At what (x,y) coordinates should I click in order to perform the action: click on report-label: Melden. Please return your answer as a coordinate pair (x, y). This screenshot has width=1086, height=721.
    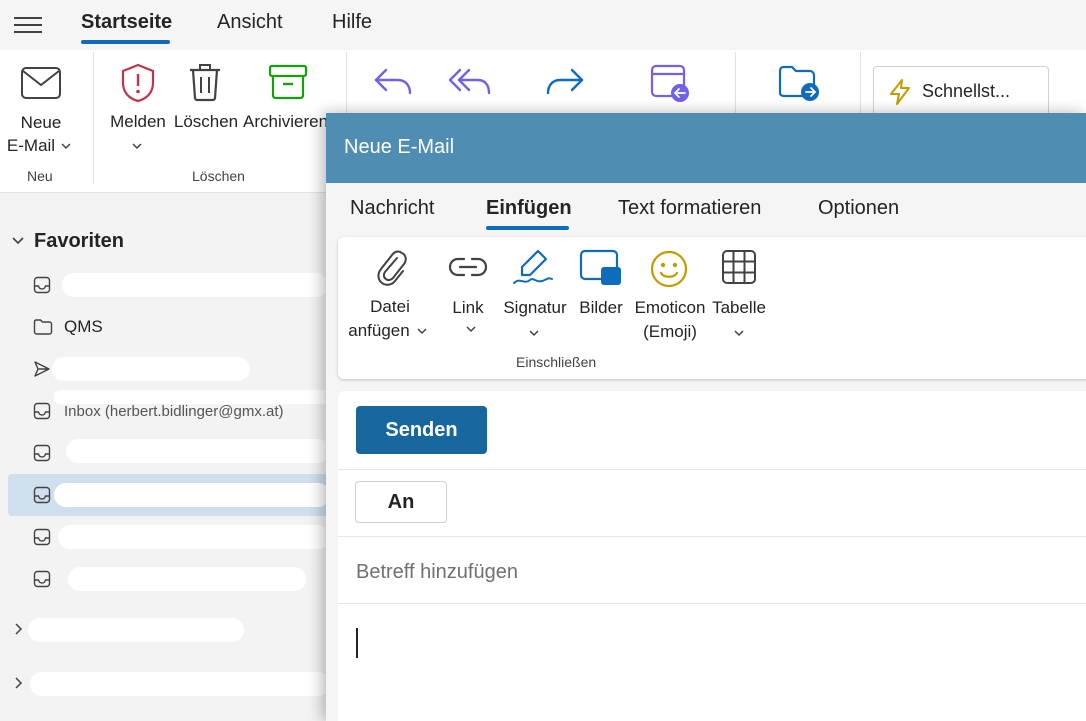
    Looking at the image, I should click on (138, 121).